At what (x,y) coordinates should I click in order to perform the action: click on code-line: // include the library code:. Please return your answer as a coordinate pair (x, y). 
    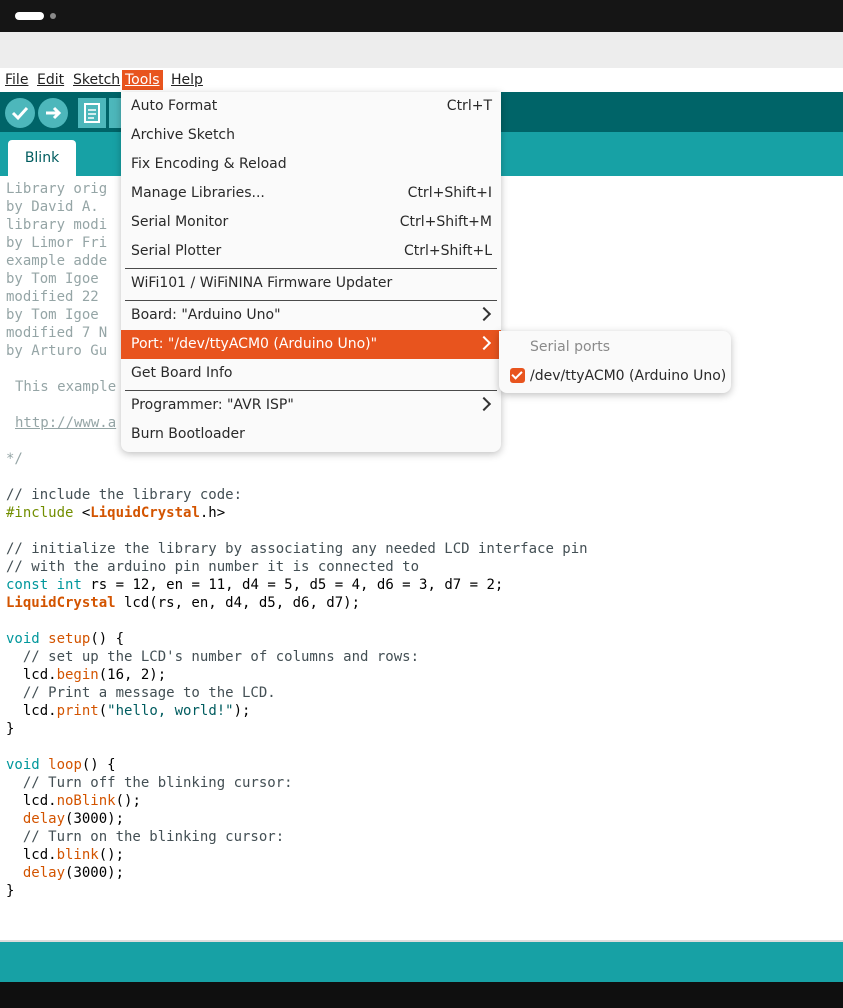
    Looking at the image, I should click on (124, 495).